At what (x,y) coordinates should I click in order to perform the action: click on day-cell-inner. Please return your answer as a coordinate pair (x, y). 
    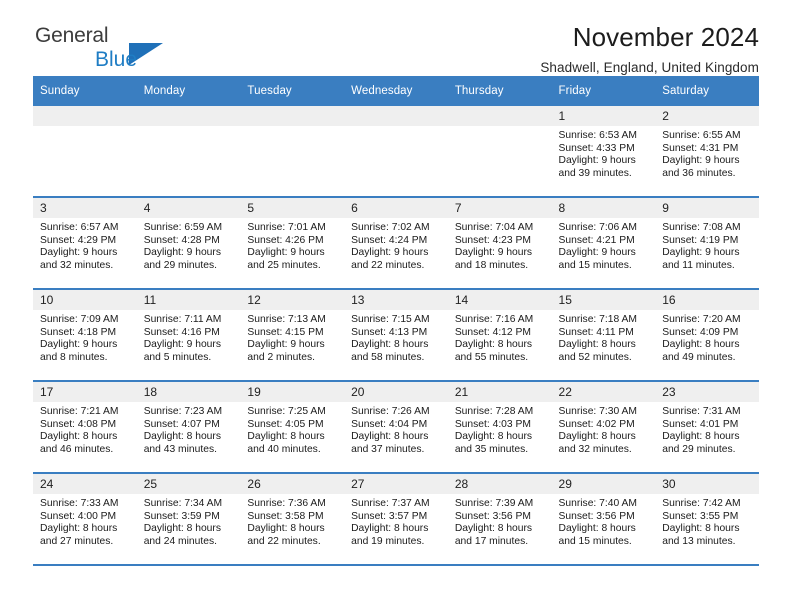
    Looking at the image, I should click on (292, 150).